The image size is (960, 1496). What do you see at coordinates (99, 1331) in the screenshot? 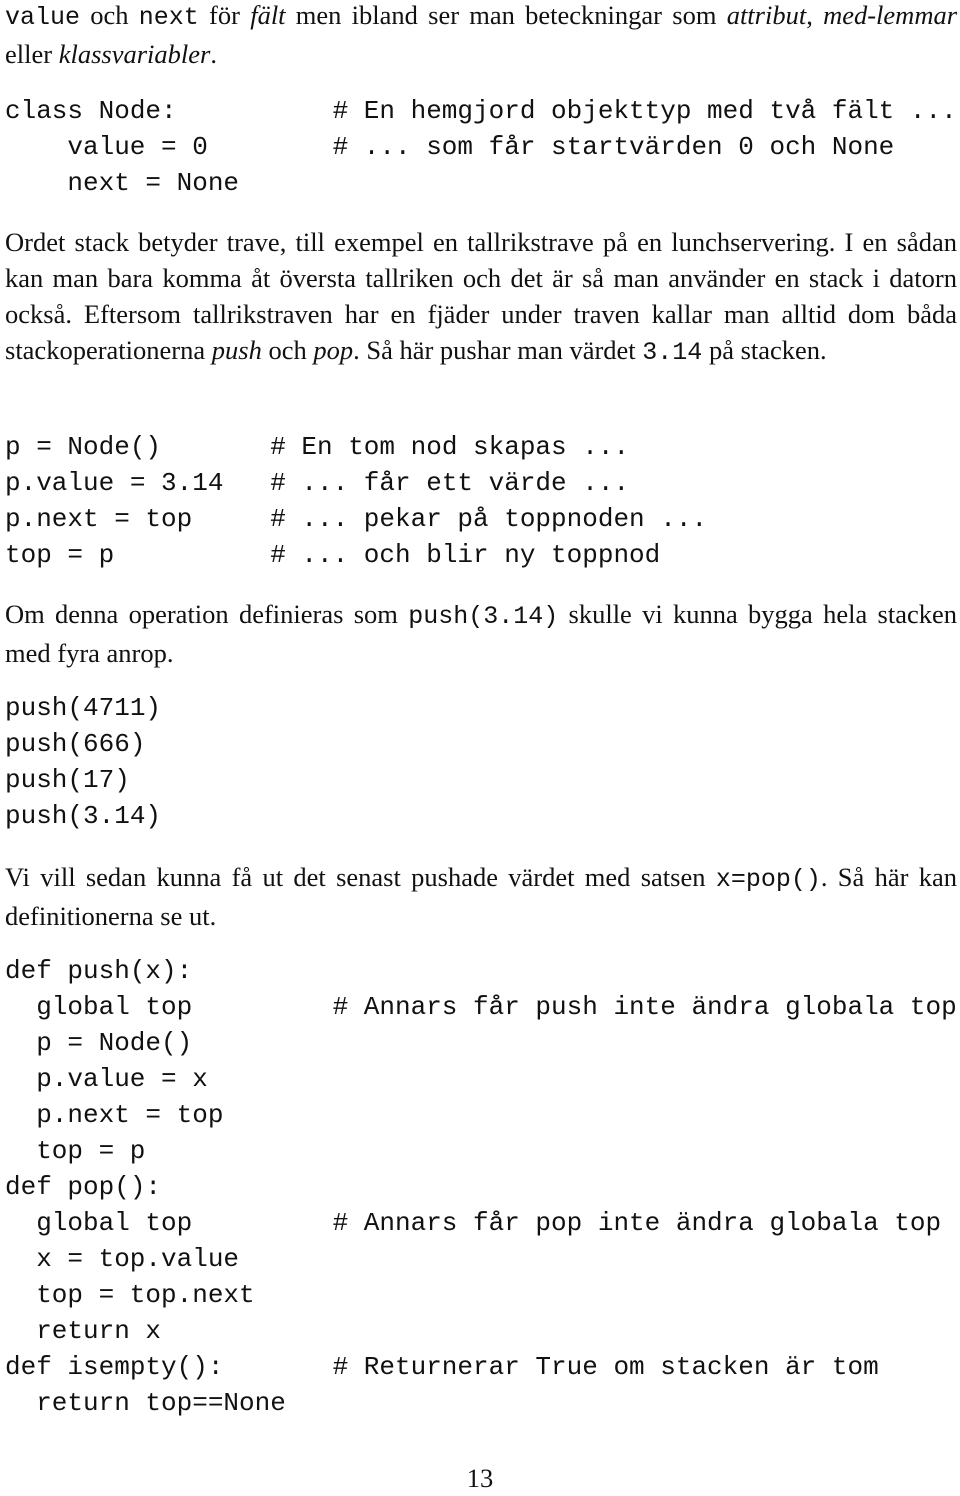
I see `code-statement: return x` at bounding box center [99, 1331].